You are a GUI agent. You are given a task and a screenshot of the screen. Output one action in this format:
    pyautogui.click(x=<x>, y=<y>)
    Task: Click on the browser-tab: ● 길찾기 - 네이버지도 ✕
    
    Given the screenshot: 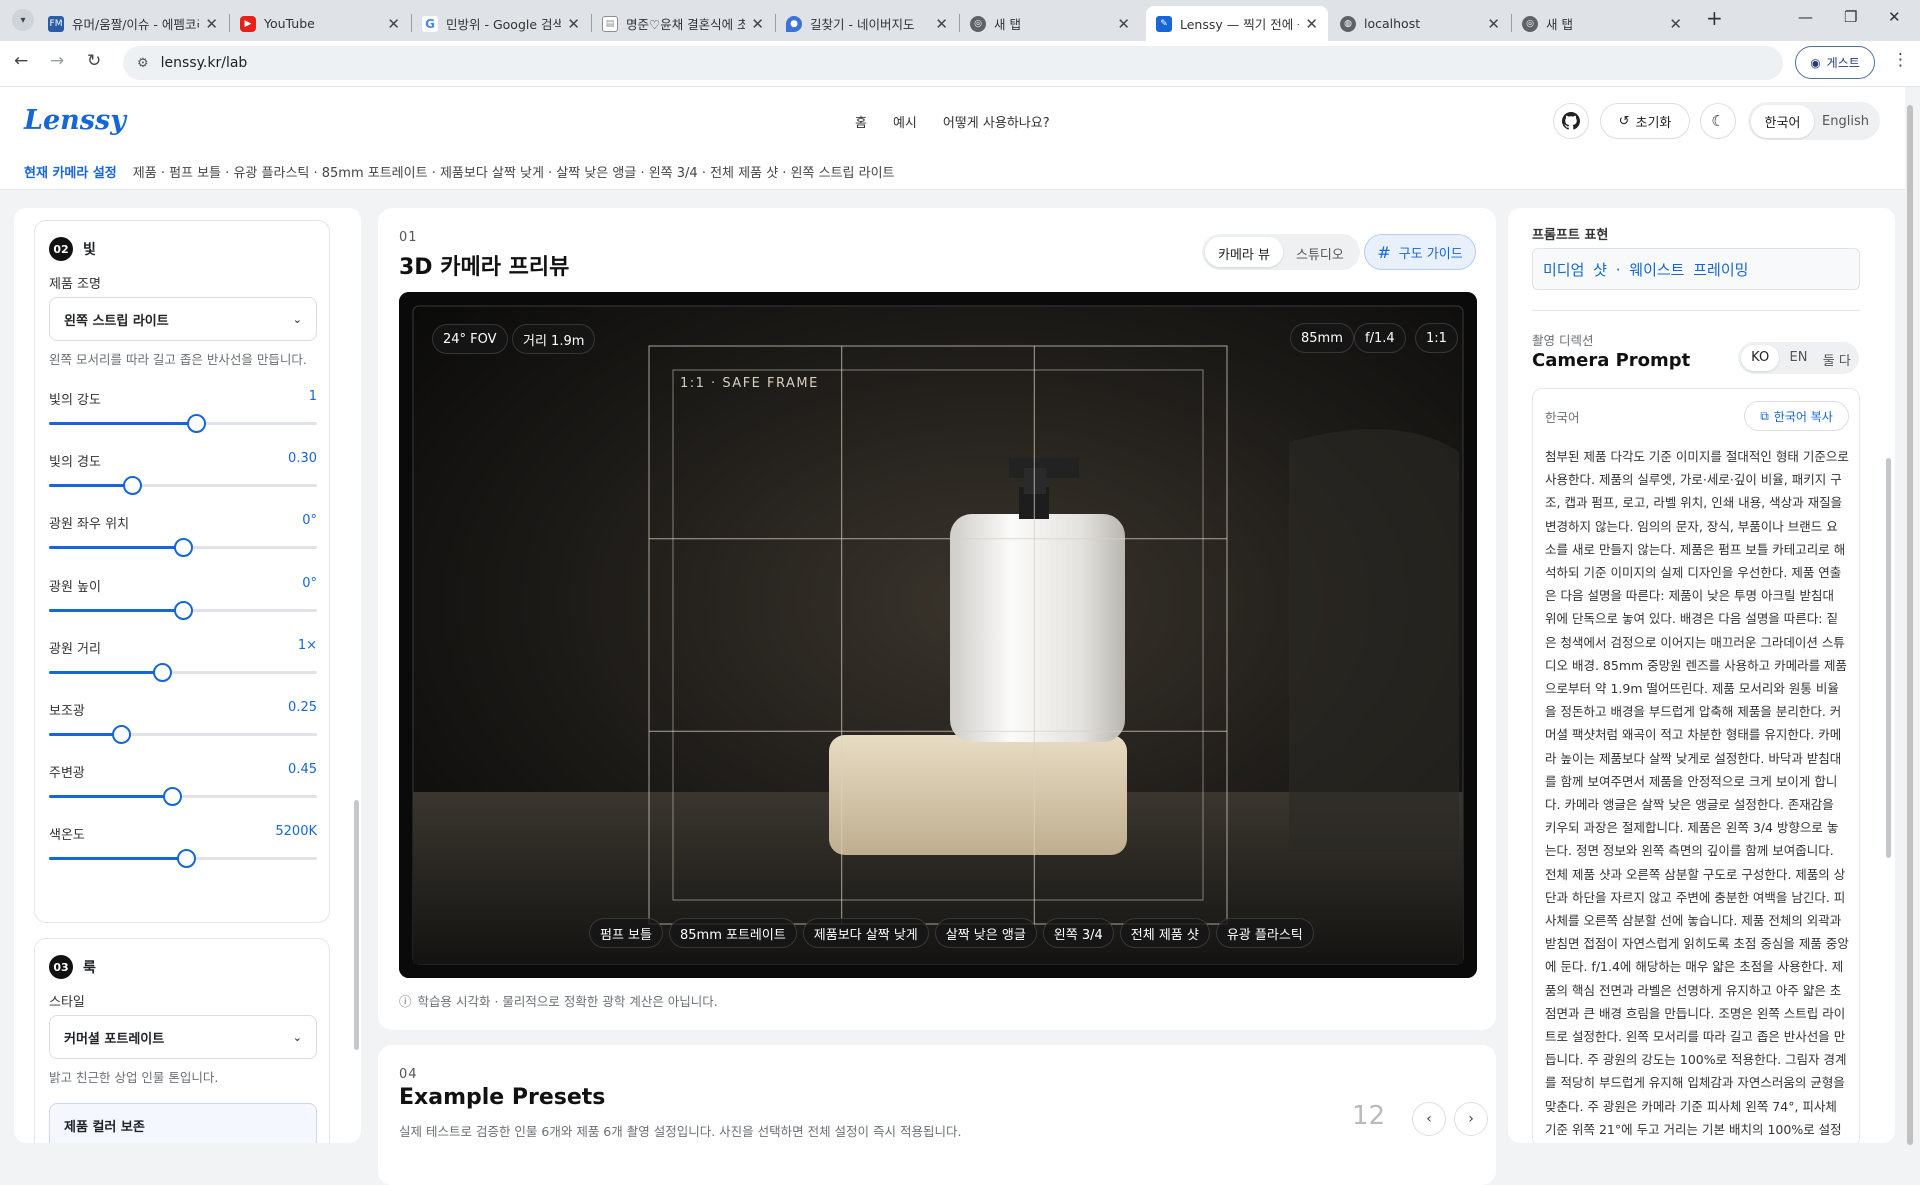 What is the action you would take?
    pyautogui.click(x=867, y=23)
    